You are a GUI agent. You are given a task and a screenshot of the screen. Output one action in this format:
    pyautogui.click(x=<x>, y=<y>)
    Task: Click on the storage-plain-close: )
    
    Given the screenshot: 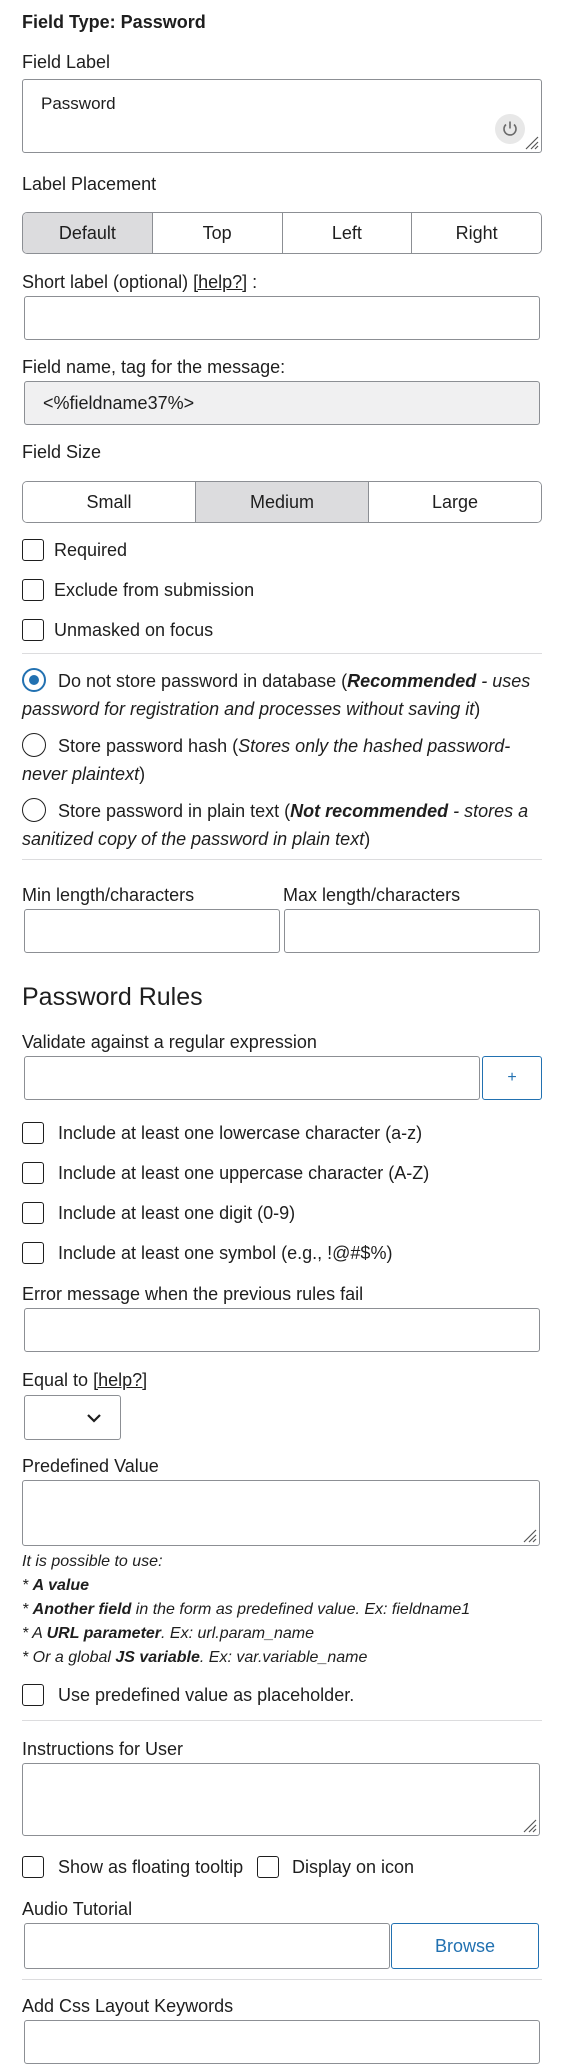 What is the action you would take?
    pyautogui.click(x=367, y=839)
    